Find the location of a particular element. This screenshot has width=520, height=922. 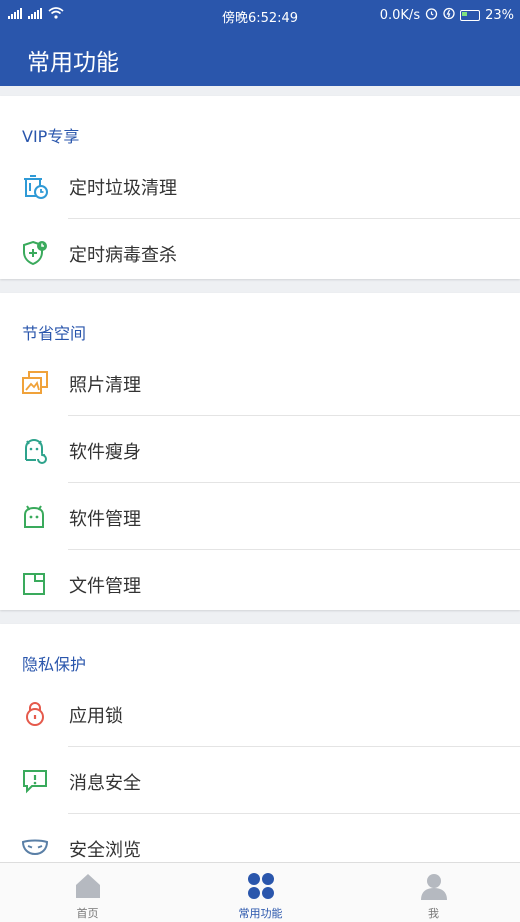

status-right: 0.0K/s 23% is located at coordinates (447, 15).